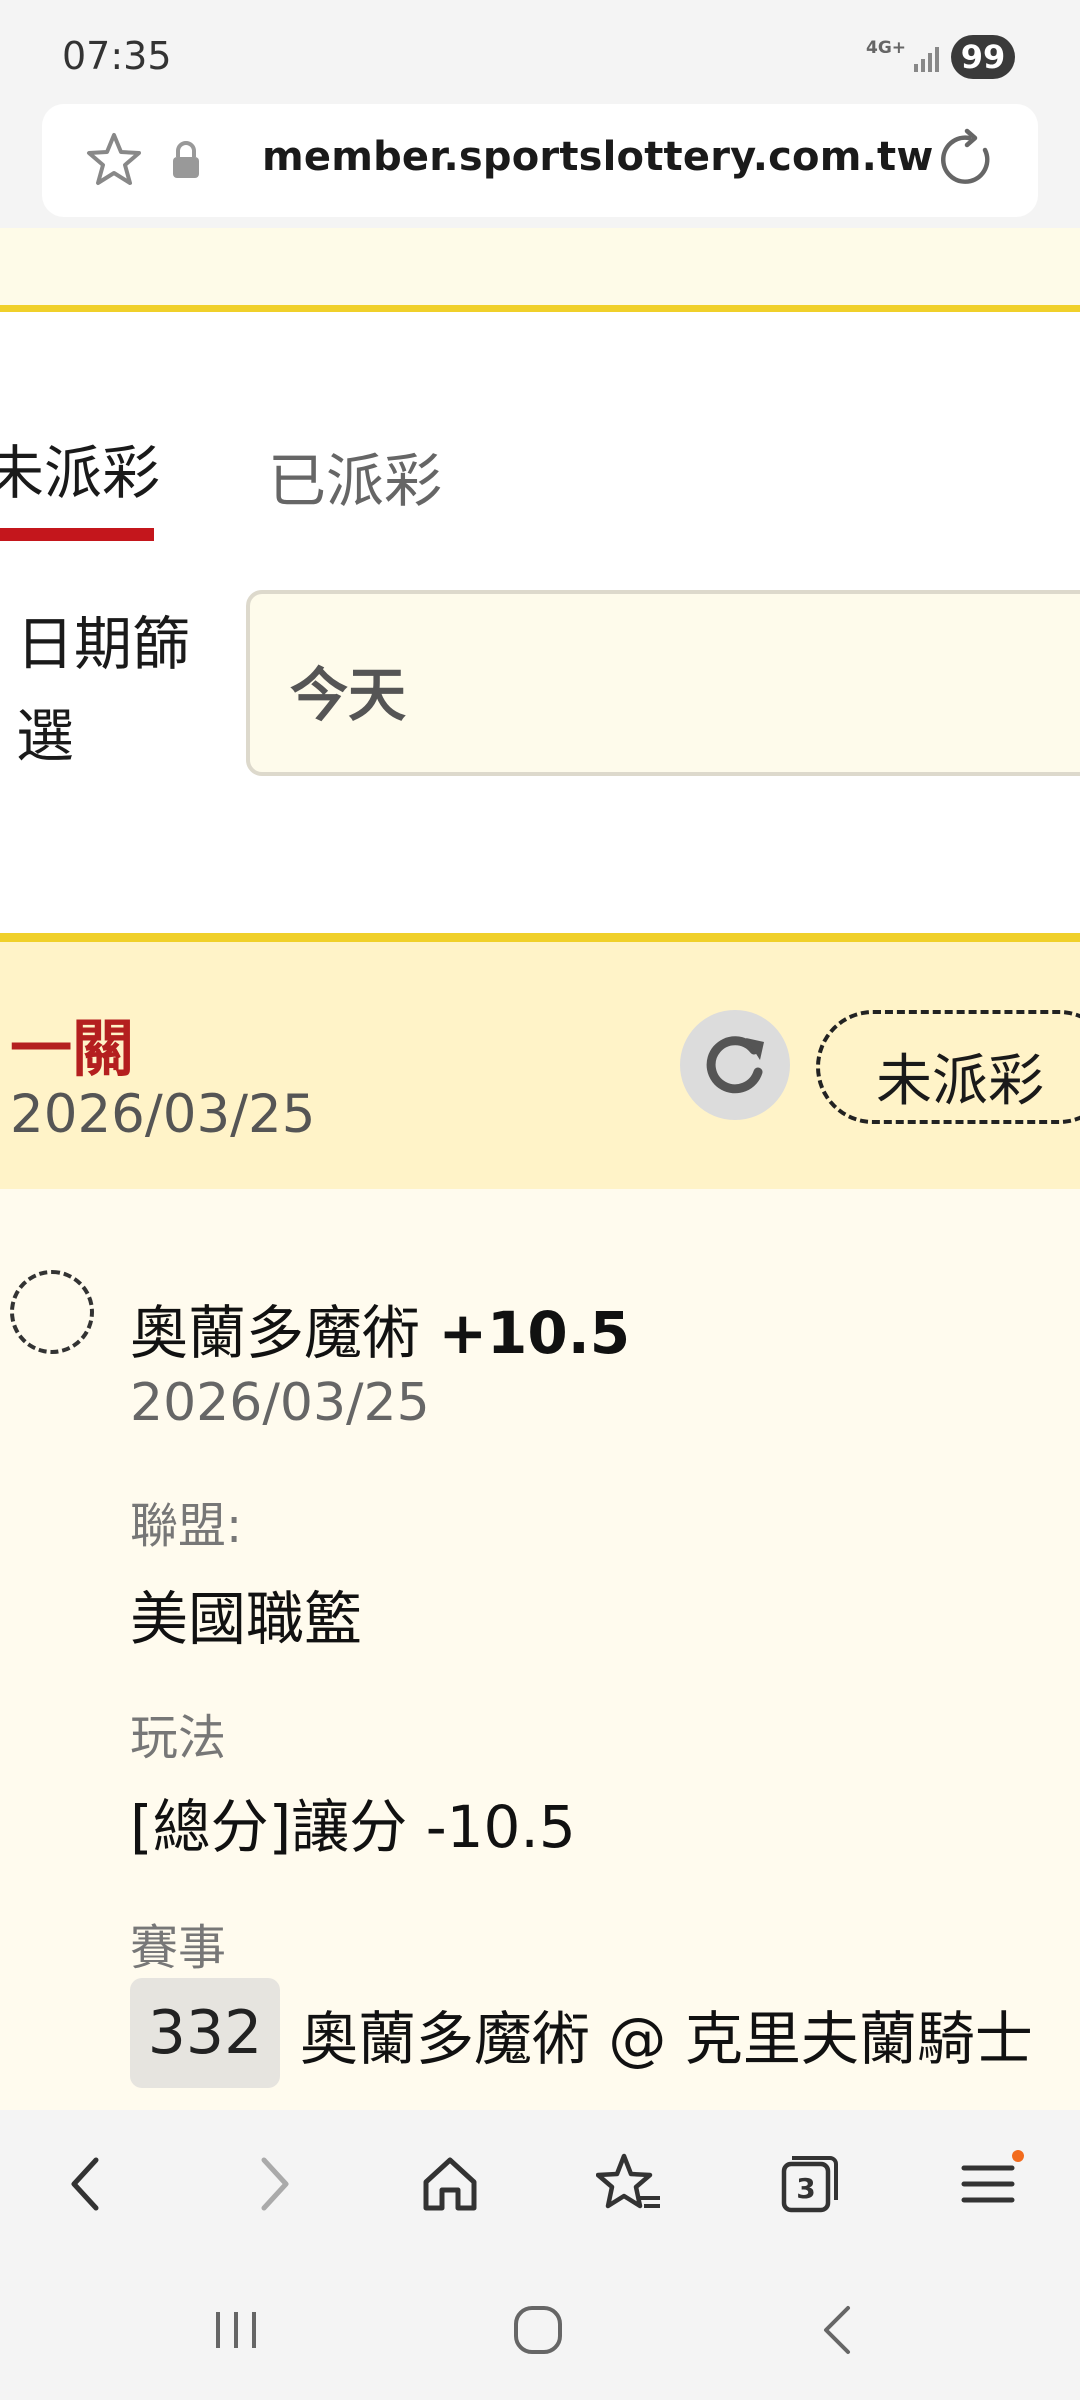 The height and width of the screenshot is (2400, 1080). What do you see at coordinates (178, 1948) in the screenshot?
I see `event-label: 賽事` at bounding box center [178, 1948].